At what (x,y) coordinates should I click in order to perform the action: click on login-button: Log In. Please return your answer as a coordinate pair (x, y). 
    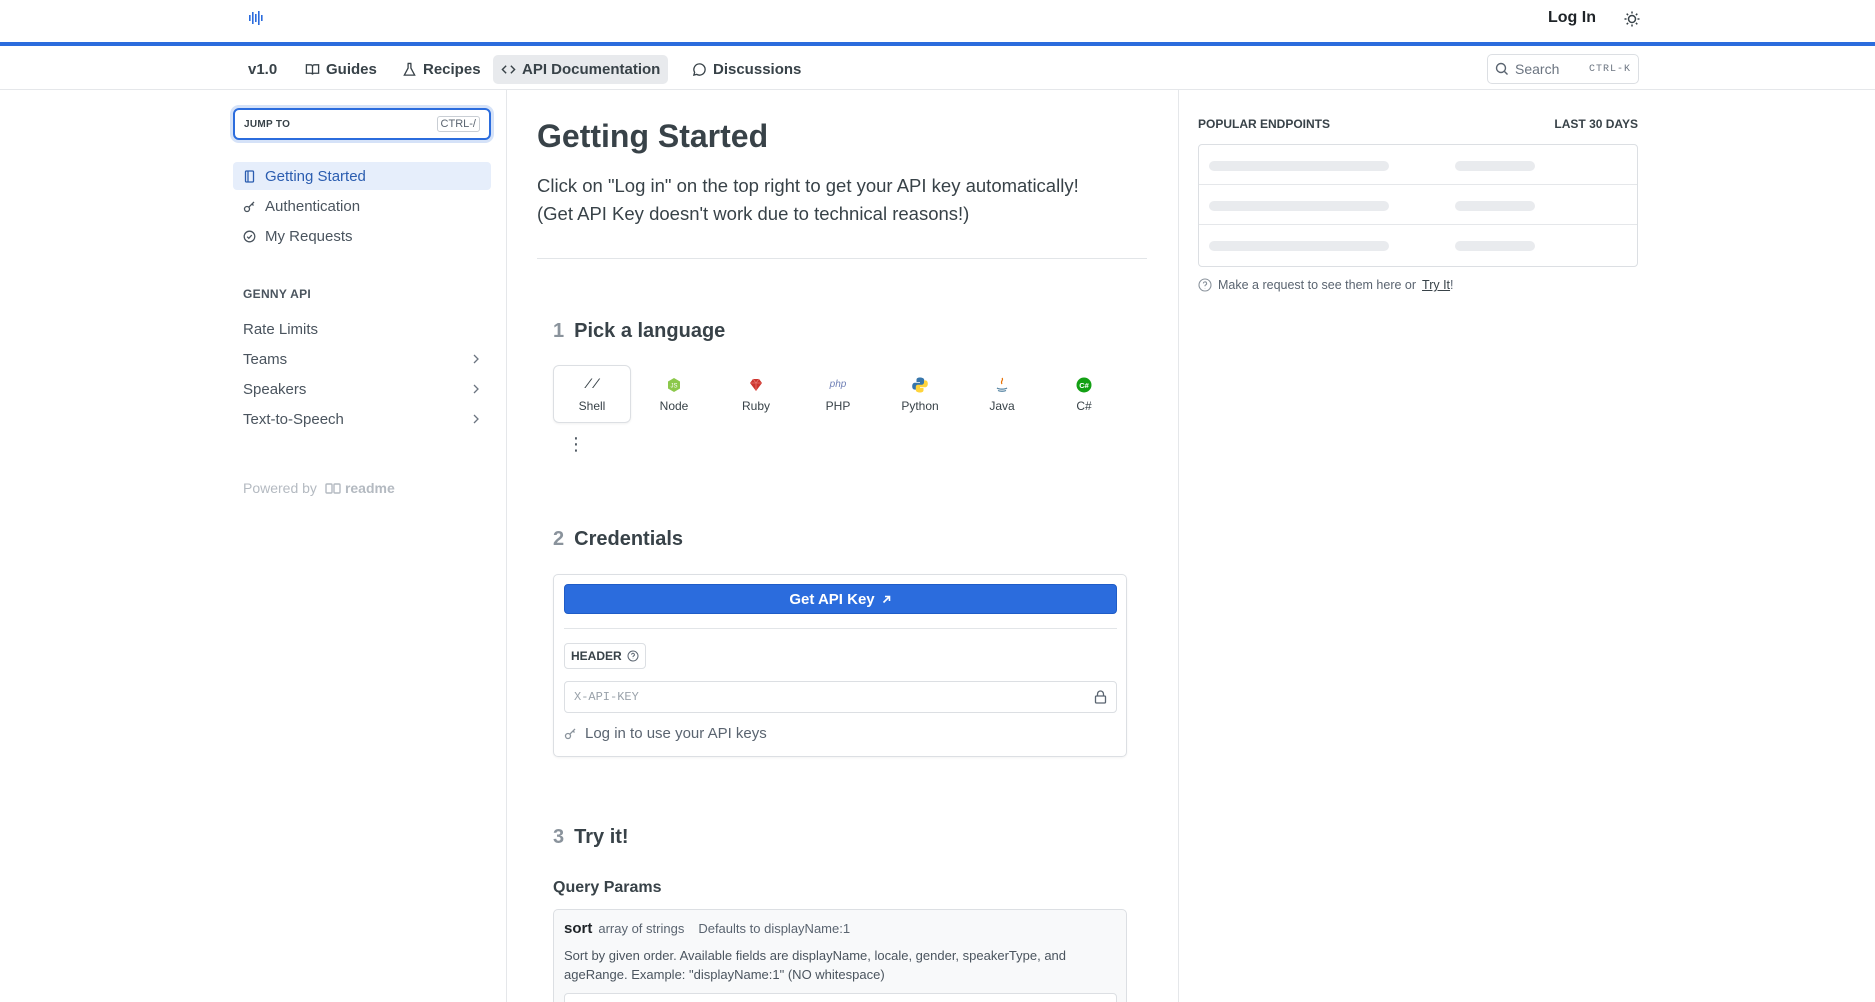
    Looking at the image, I should click on (1572, 18).